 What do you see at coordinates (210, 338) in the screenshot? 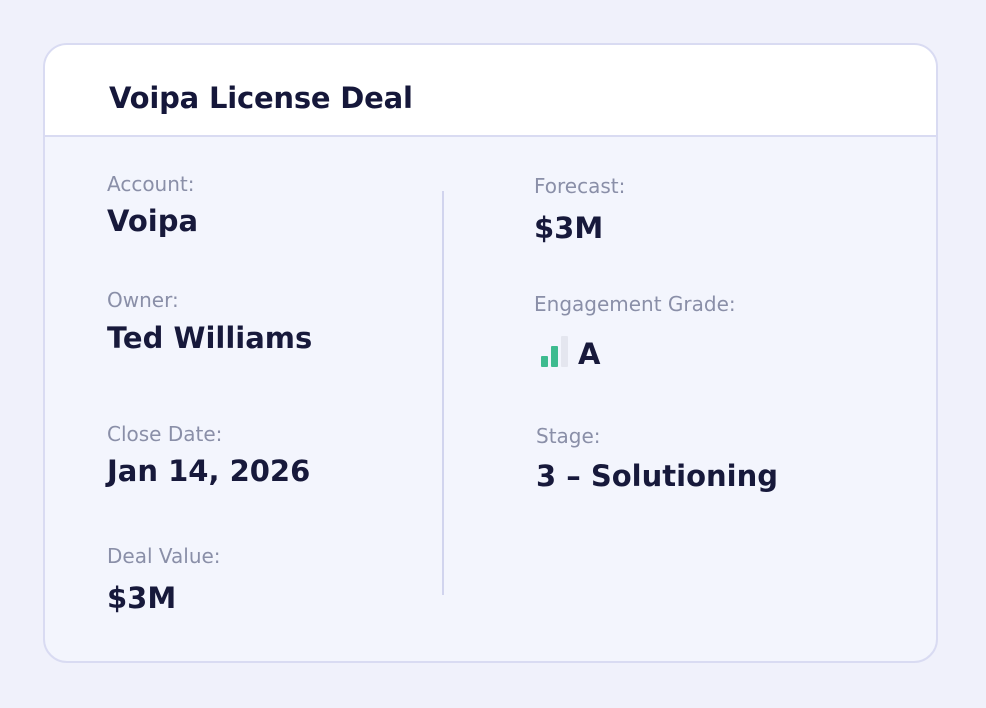
I see `owner-value: Ted Williams` at bounding box center [210, 338].